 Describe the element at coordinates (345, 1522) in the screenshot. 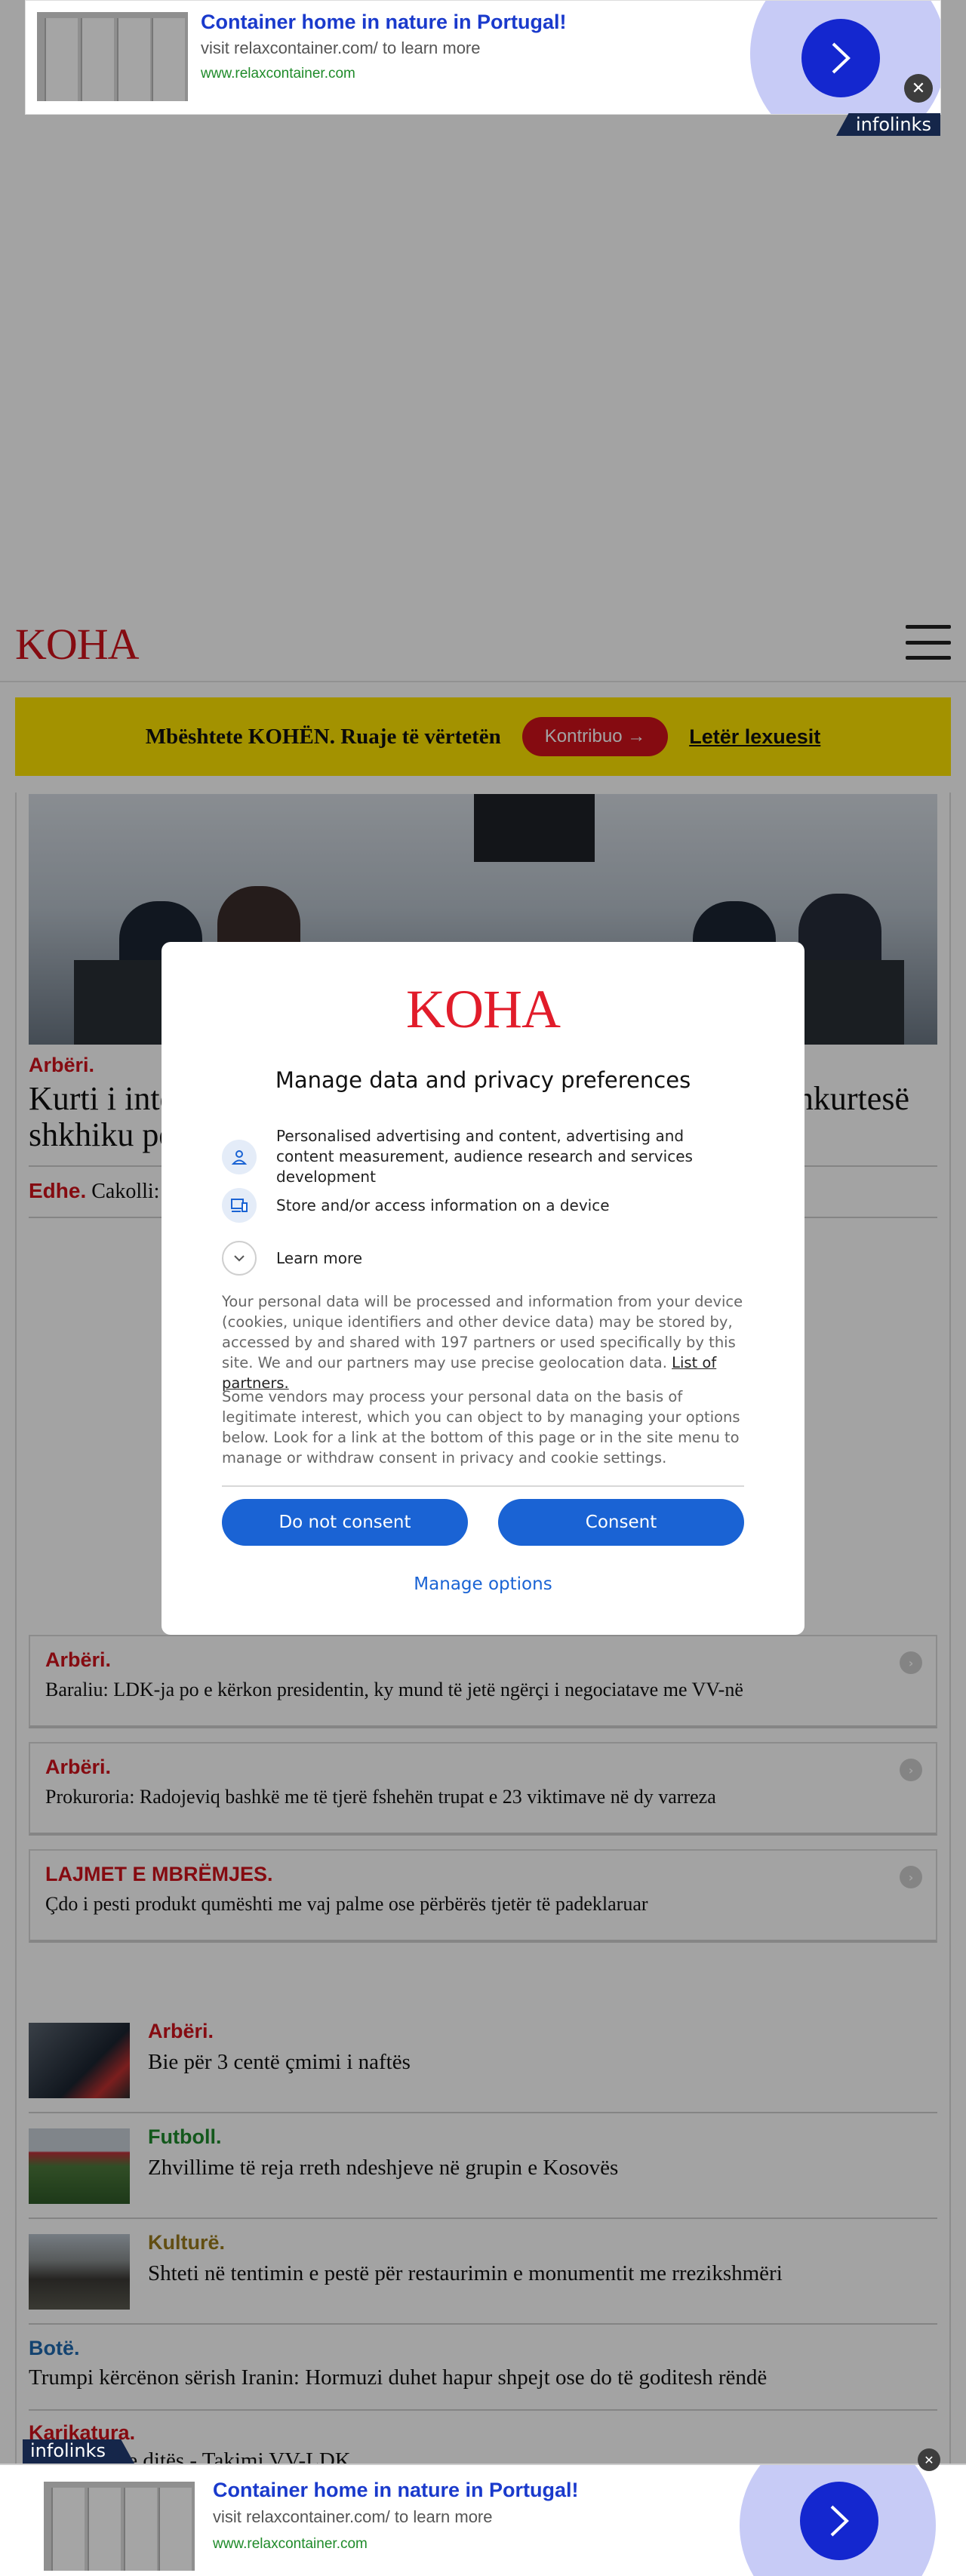

I see `do-not-consent-button: Do not consent` at that location.